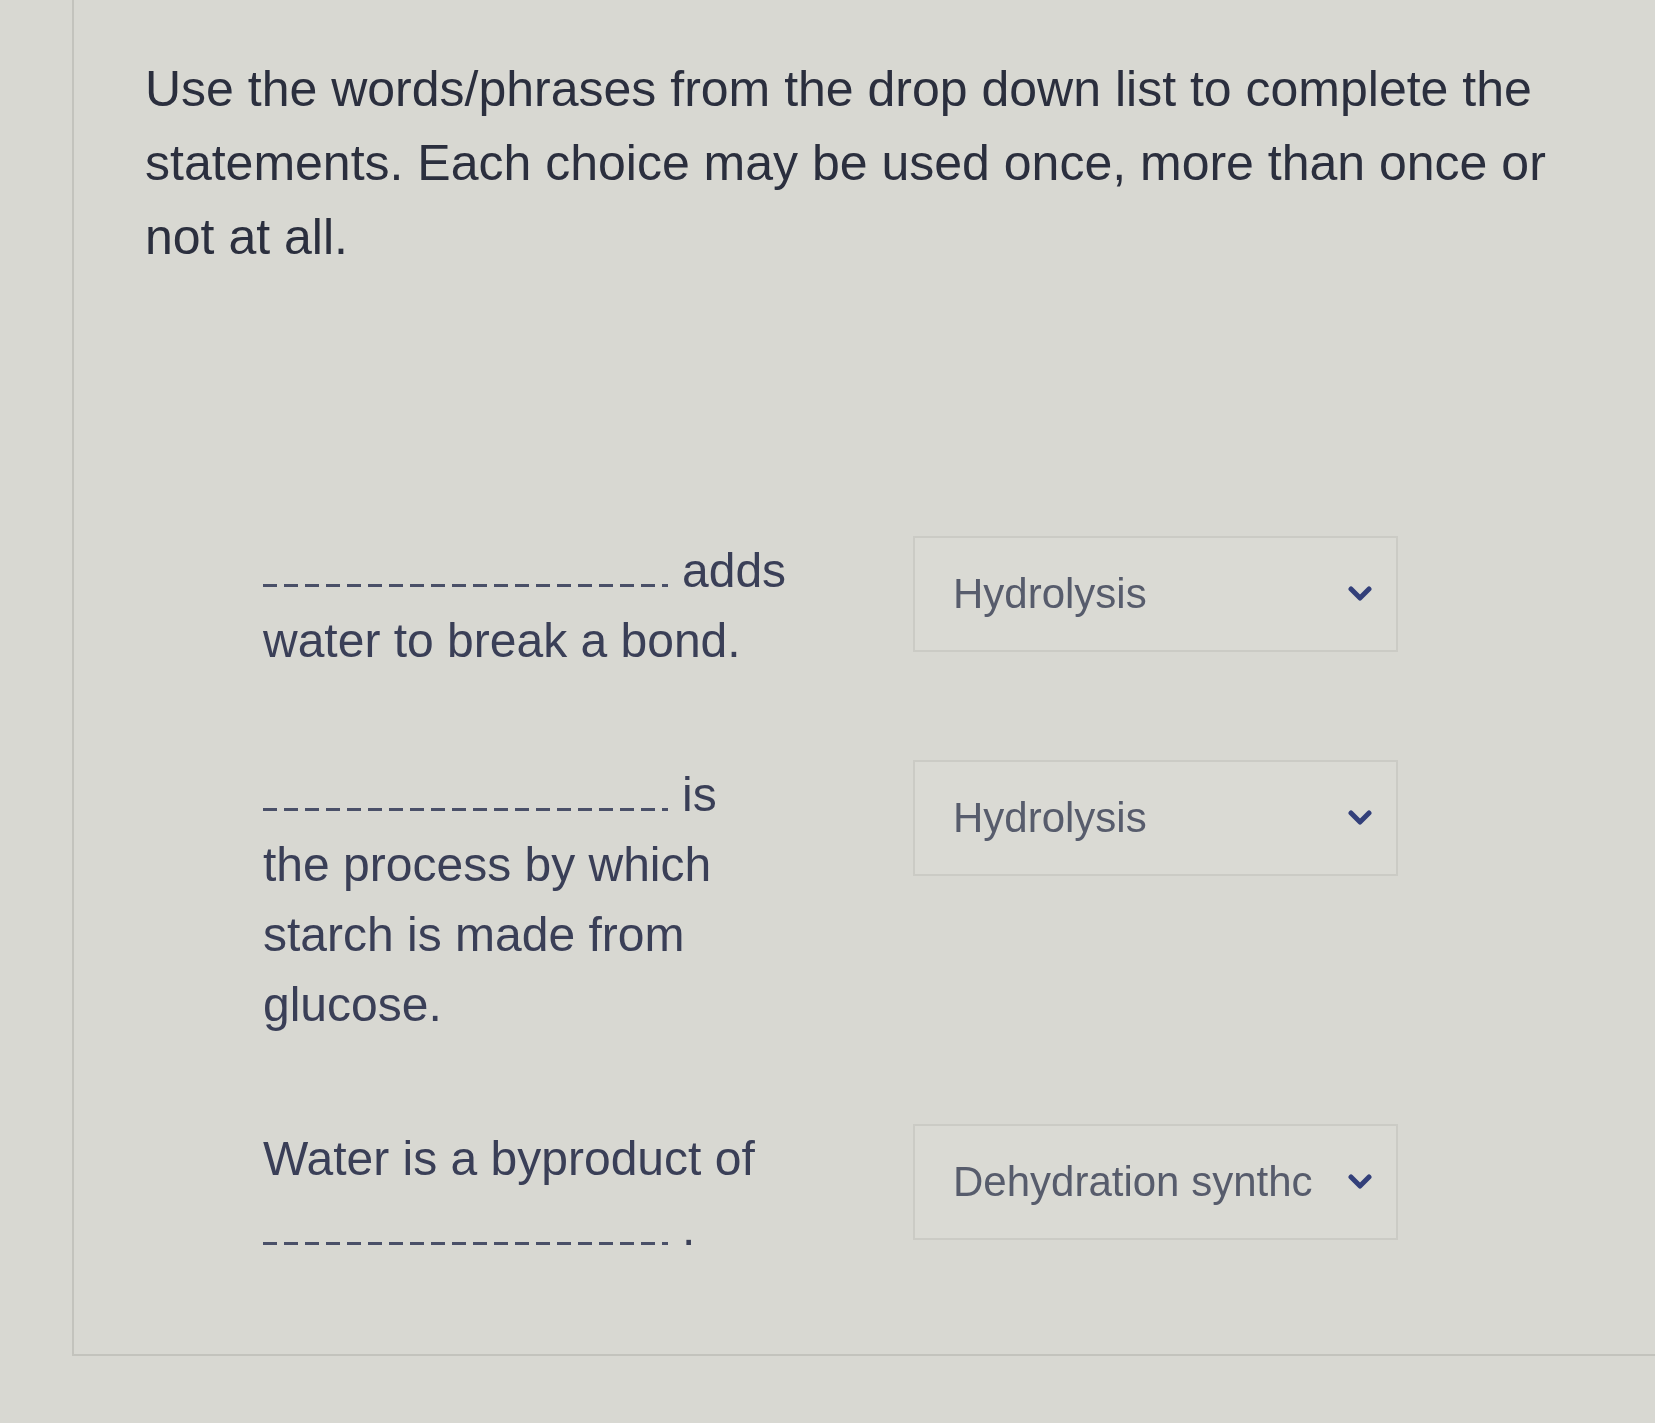 This screenshot has height=1423, width=1655. What do you see at coordinates (1155, 1182) in the screenshot?
I see `dropdown: Dehydration synthc` at bounding box center [1155, 1182].